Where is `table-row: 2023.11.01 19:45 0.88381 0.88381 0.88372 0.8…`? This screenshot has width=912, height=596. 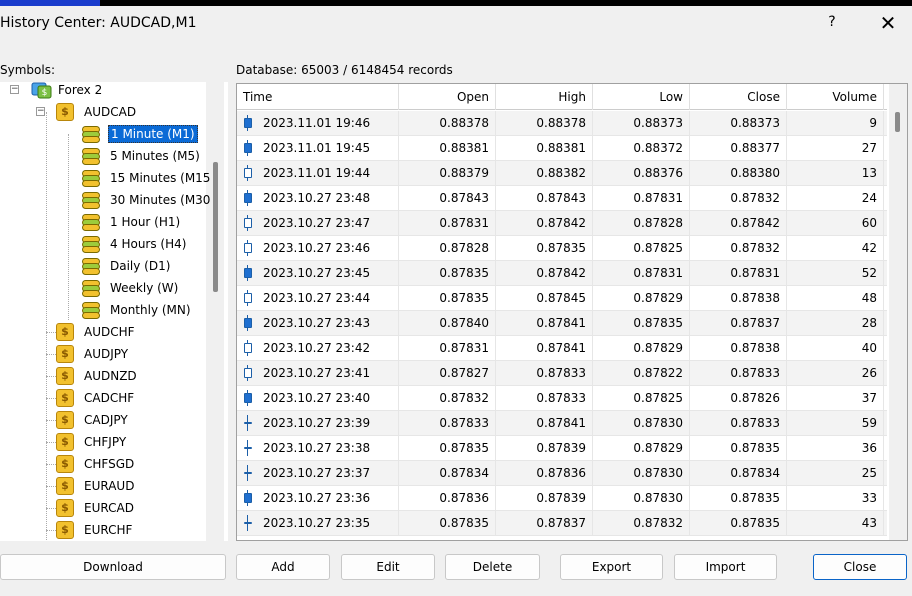
table-row: 2023.11.01 19:45 0.88381 0.88381 0.88372 0.8… is located at coordinates (562, 148).